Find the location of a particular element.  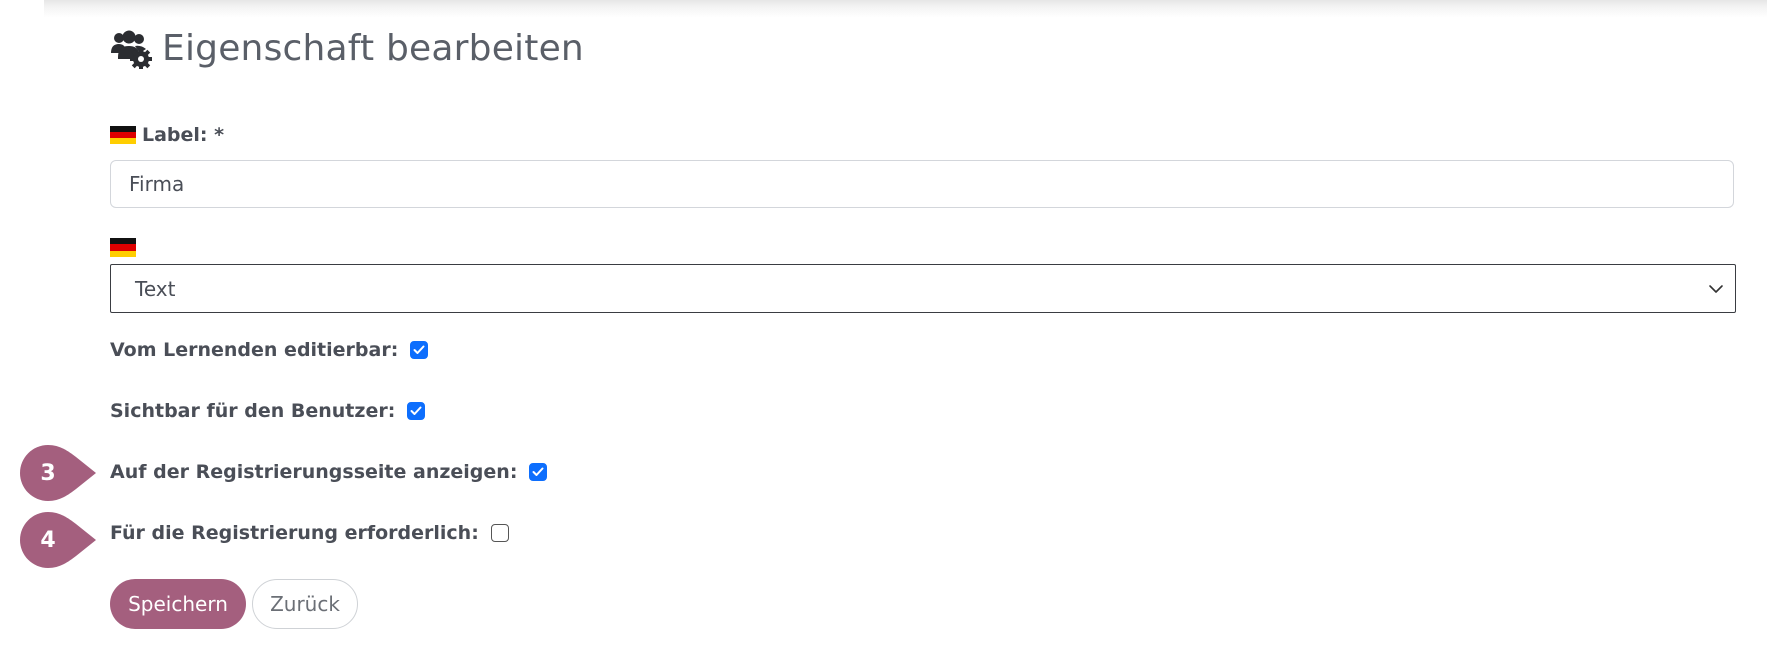

label-field-caption: Label: * is located at coordinates (183, 135).